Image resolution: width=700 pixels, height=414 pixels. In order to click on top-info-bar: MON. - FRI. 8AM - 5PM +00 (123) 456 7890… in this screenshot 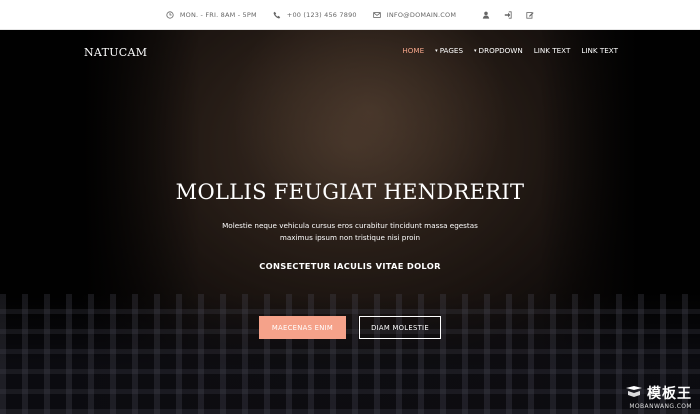, I will do `click(350, 15)`.